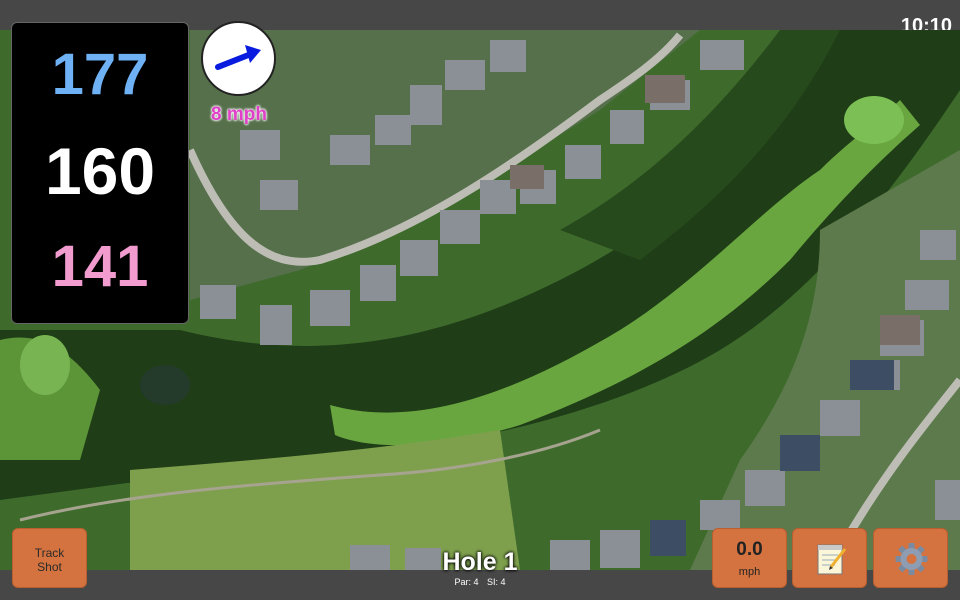 Image resolution: width=960 pixels, height=600 pixels. I want to click on settings-button, so click(910, 558).